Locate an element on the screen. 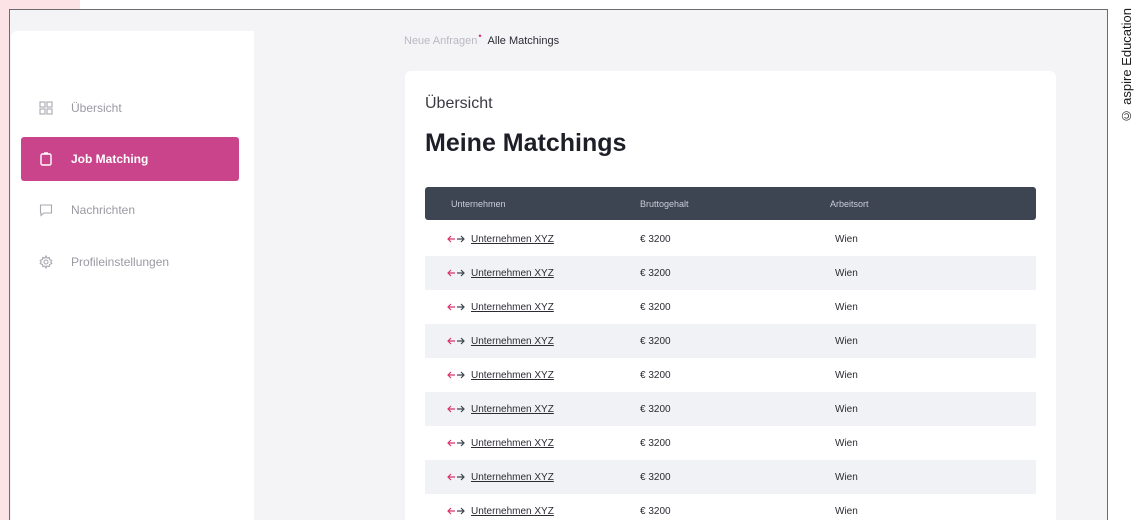 Image resolution: width=1141 pixels, height=520 pixels. gear-icon is located at coordinates (46, 262).